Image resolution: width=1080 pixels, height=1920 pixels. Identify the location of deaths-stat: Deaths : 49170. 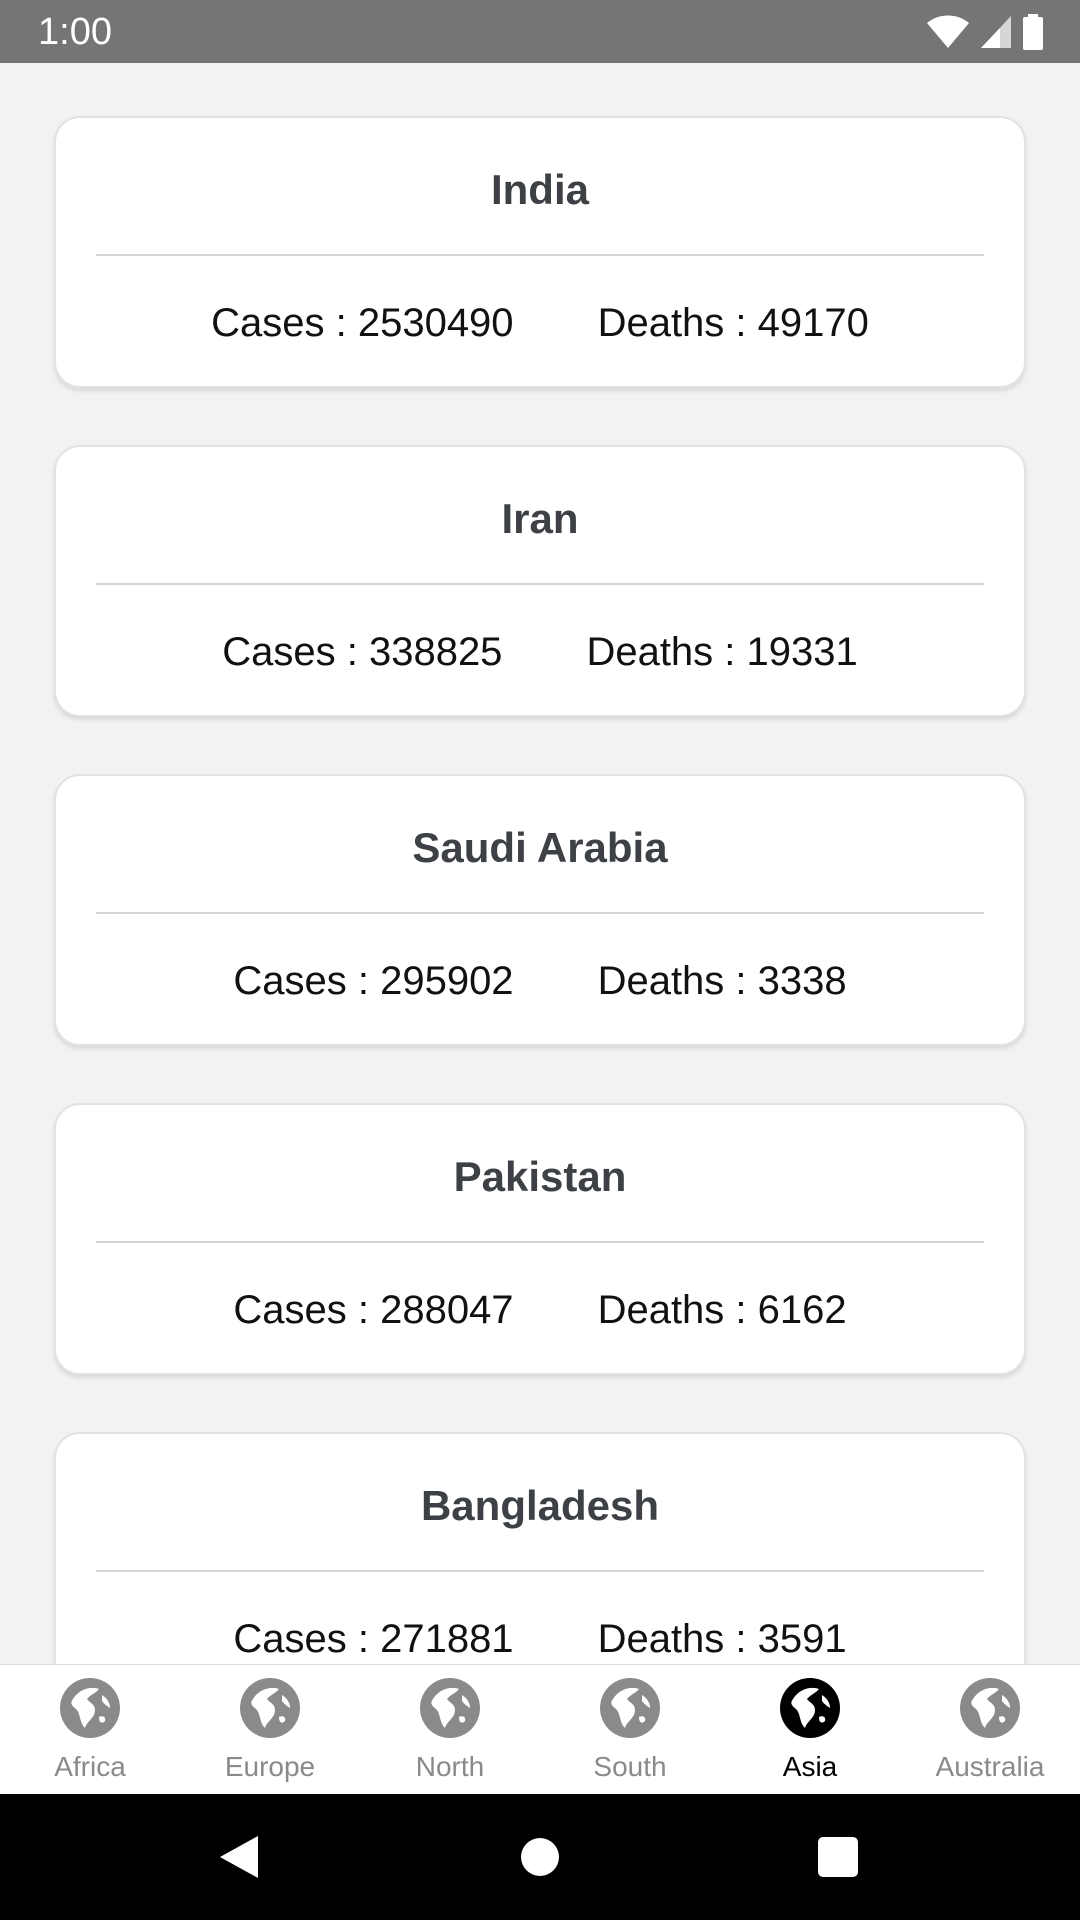
(733, 323).